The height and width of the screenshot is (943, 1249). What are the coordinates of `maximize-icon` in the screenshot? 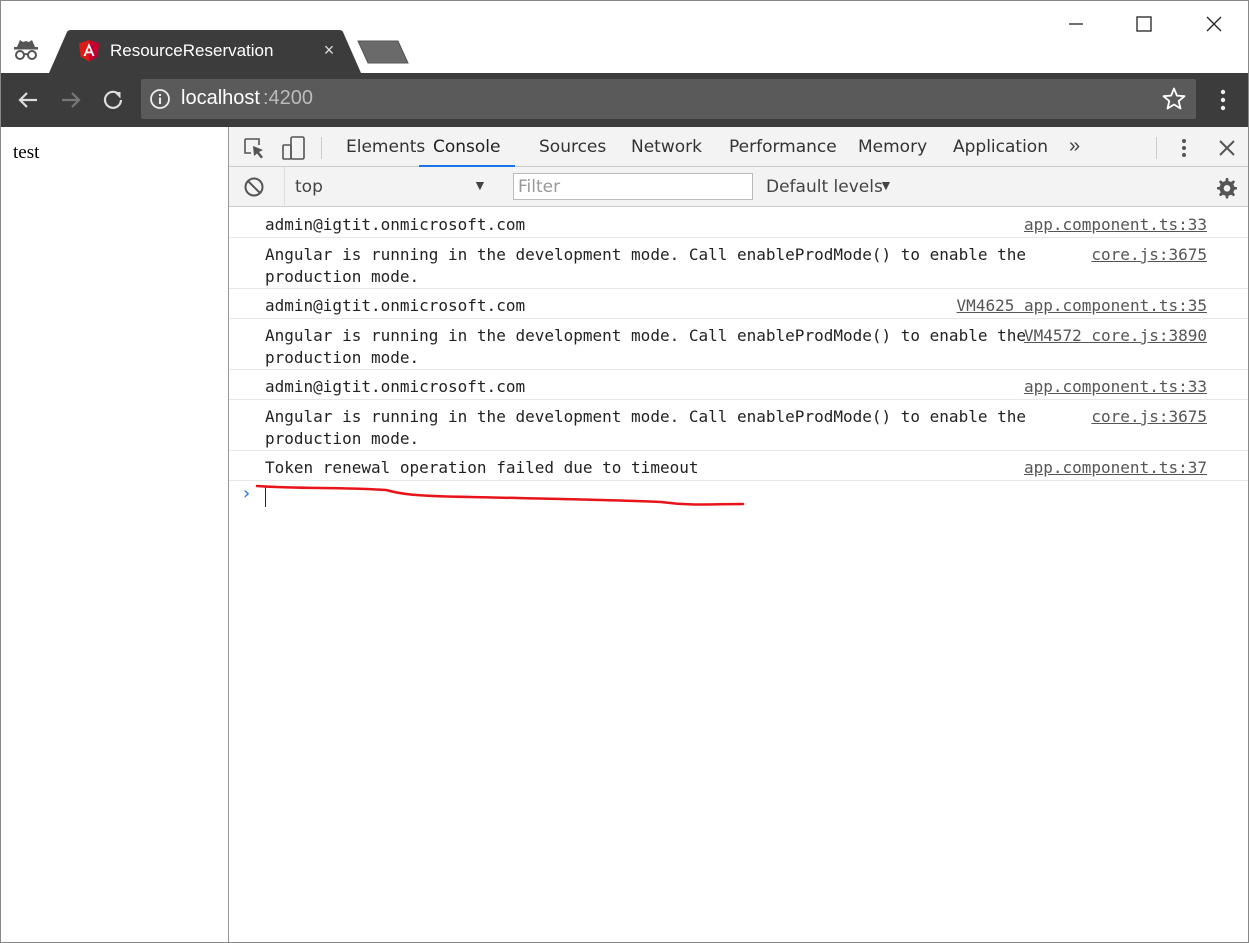 It's located at (1144, 24).